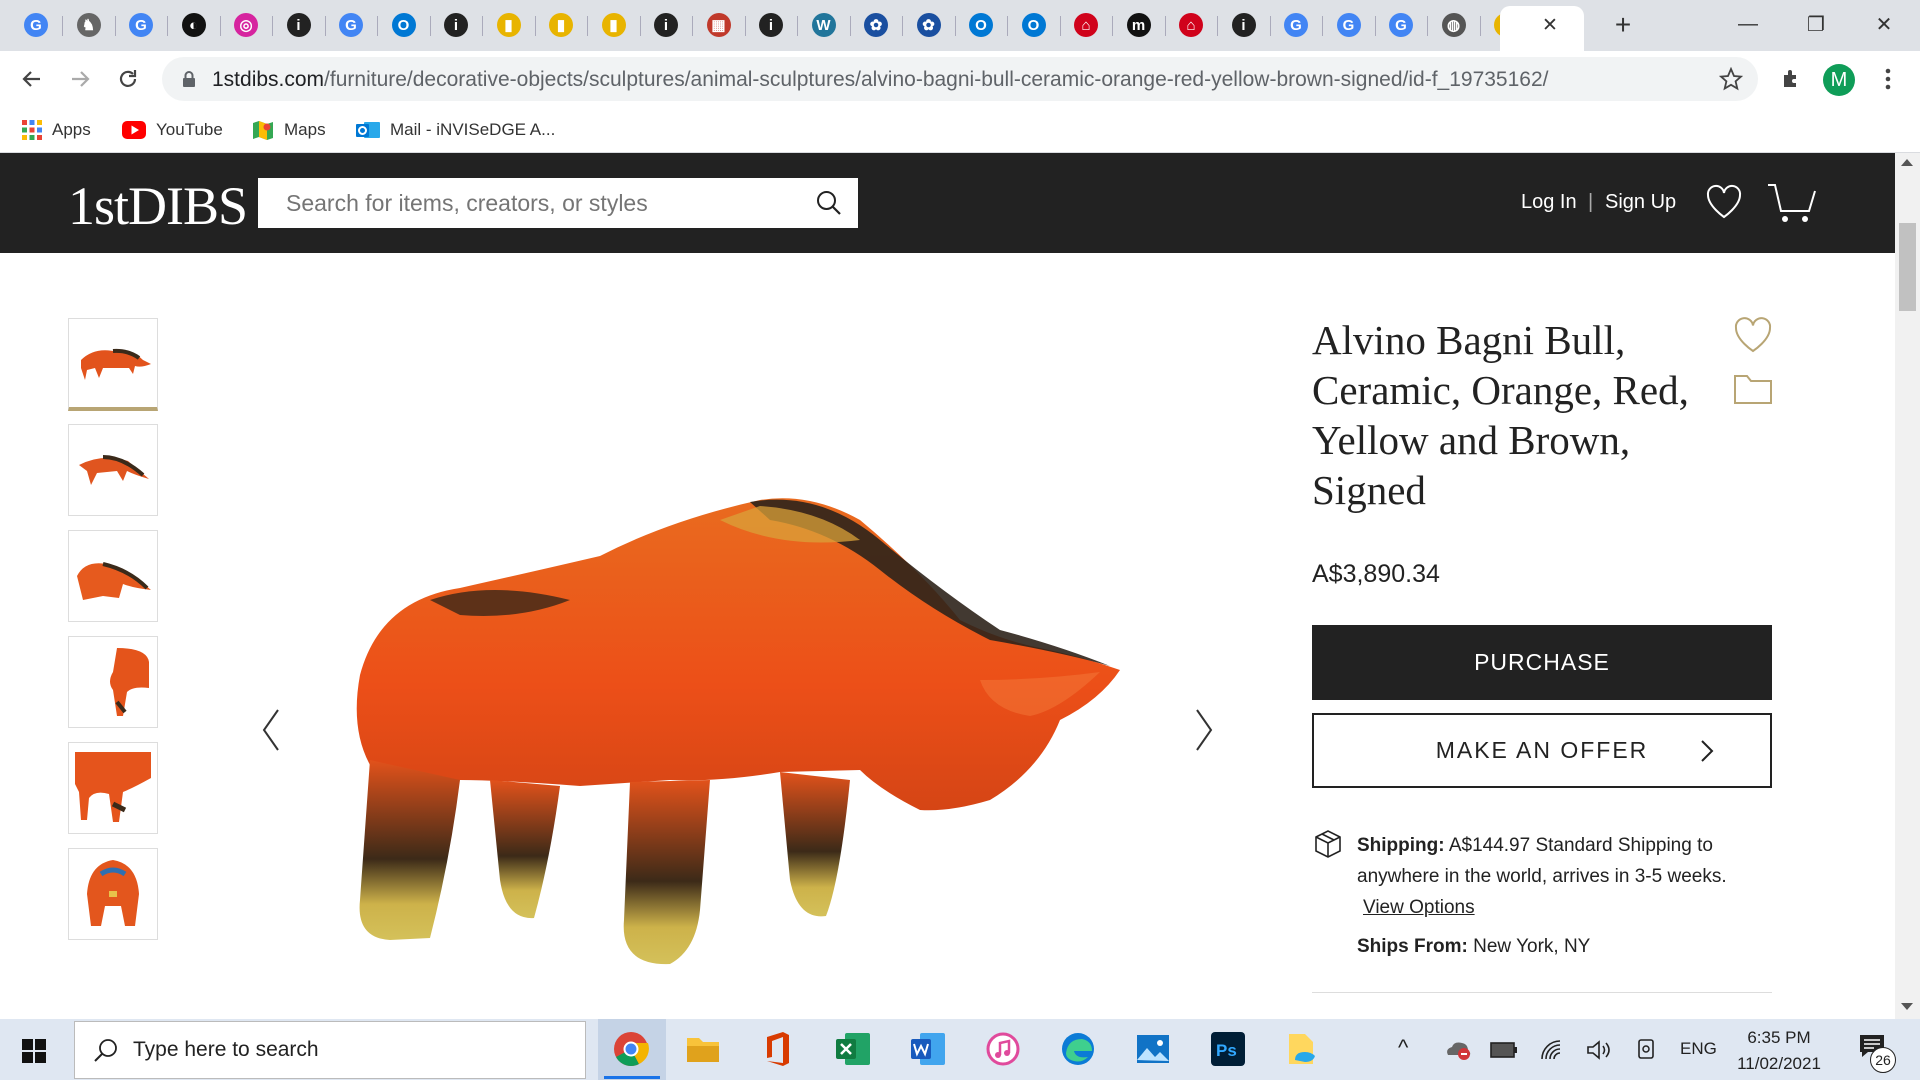 This screenshot has height=1080, width=1920. I want to click on notification-center-button: 26, so click(1877, 1053).